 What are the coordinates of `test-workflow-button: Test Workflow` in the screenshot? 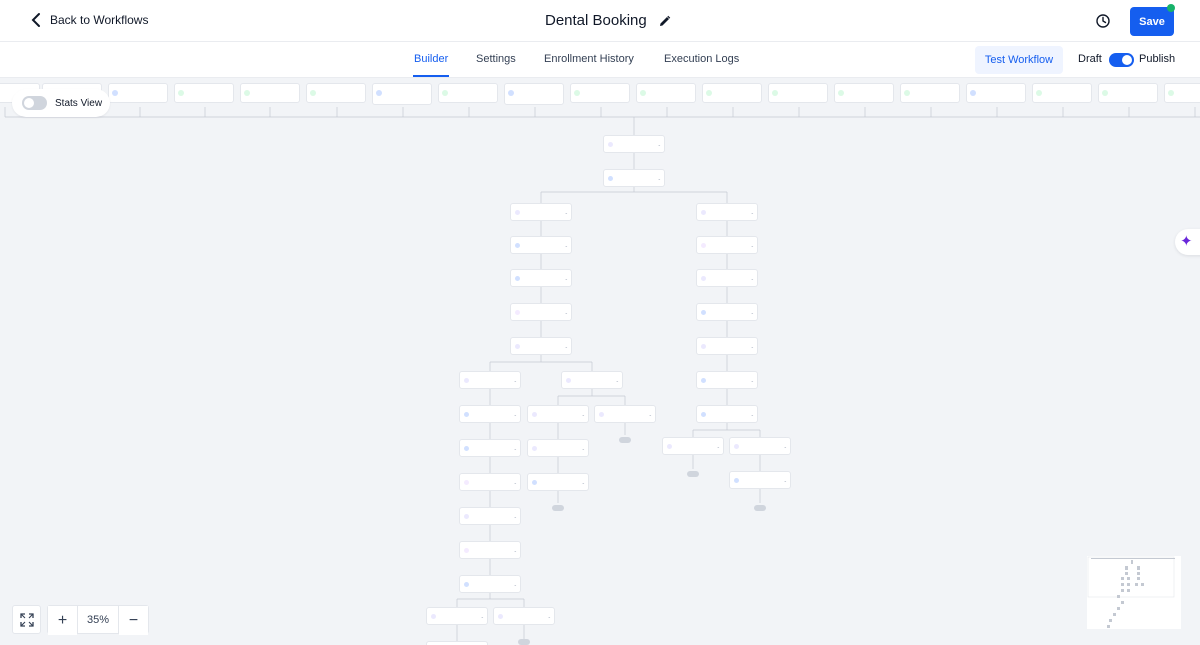 It's located at (1019, 60).